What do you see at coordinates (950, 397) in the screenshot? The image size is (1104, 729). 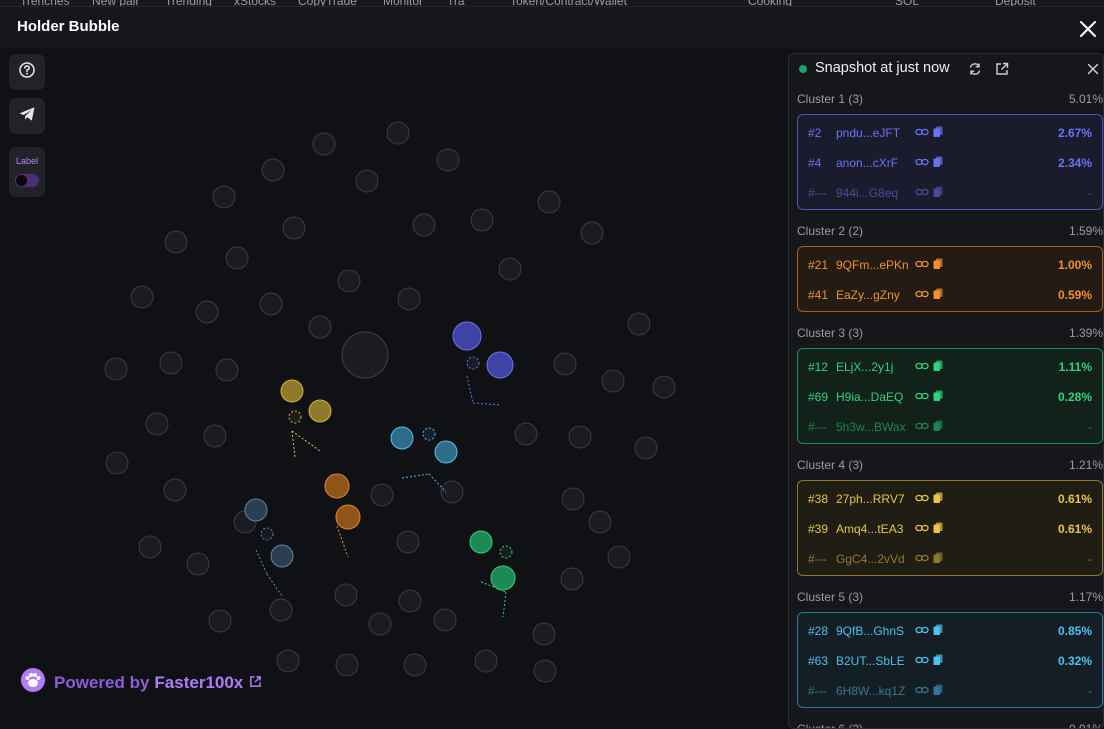 I see `holder-row: #69 H9ia...DaEQ 0.28%` at bounding box center [950, 397].